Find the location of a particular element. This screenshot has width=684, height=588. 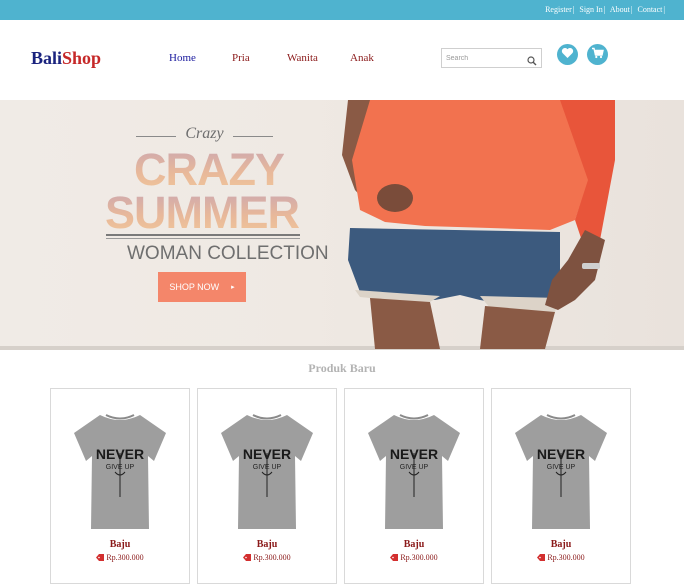

account-links: Register| Sign In| About| Contact| is located at coordinates (606, 9).